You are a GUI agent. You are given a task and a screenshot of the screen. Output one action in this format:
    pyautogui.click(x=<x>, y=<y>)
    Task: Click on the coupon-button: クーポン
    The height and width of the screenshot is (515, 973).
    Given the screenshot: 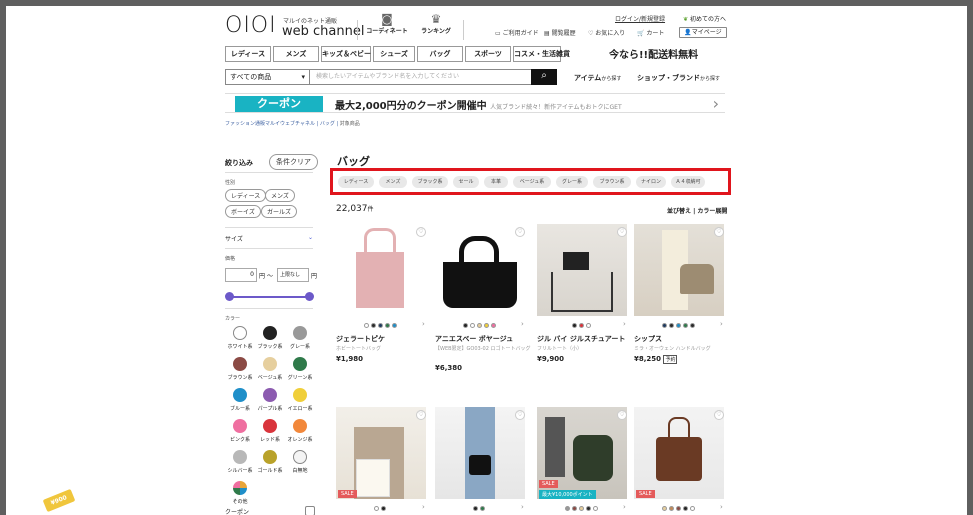 What is the action you would take?
    pyautogui.click(x=279, y=104)
    